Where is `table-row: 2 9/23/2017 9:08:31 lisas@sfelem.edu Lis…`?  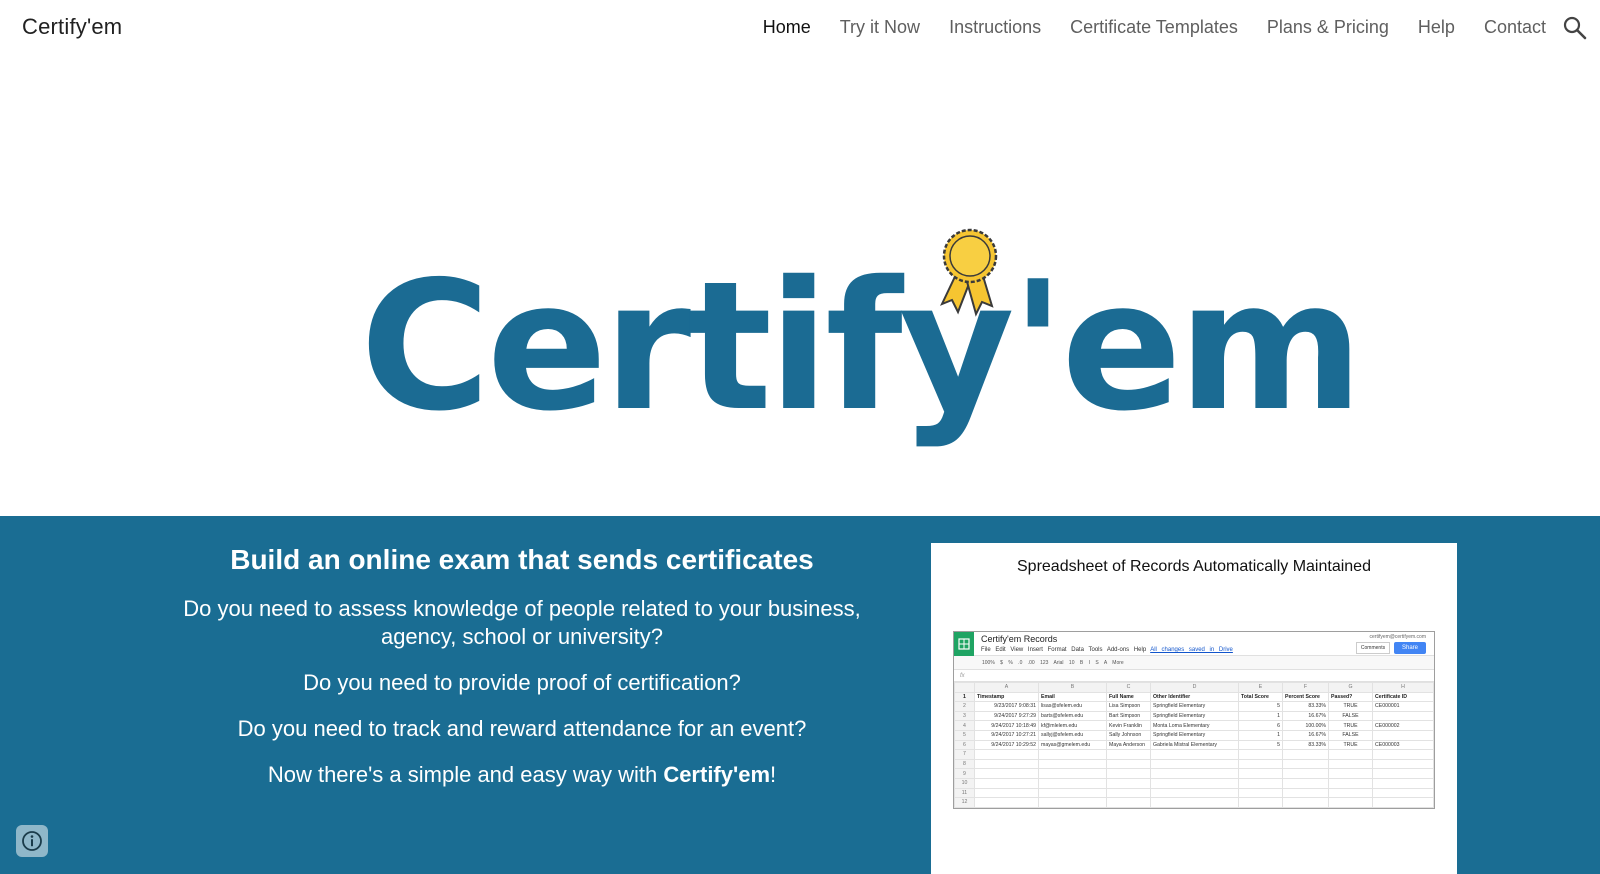 table-row: 2 9/23/2017 9:08:31 lisas@sfelem.edu Lis… is located at coordinates (1194, 706).